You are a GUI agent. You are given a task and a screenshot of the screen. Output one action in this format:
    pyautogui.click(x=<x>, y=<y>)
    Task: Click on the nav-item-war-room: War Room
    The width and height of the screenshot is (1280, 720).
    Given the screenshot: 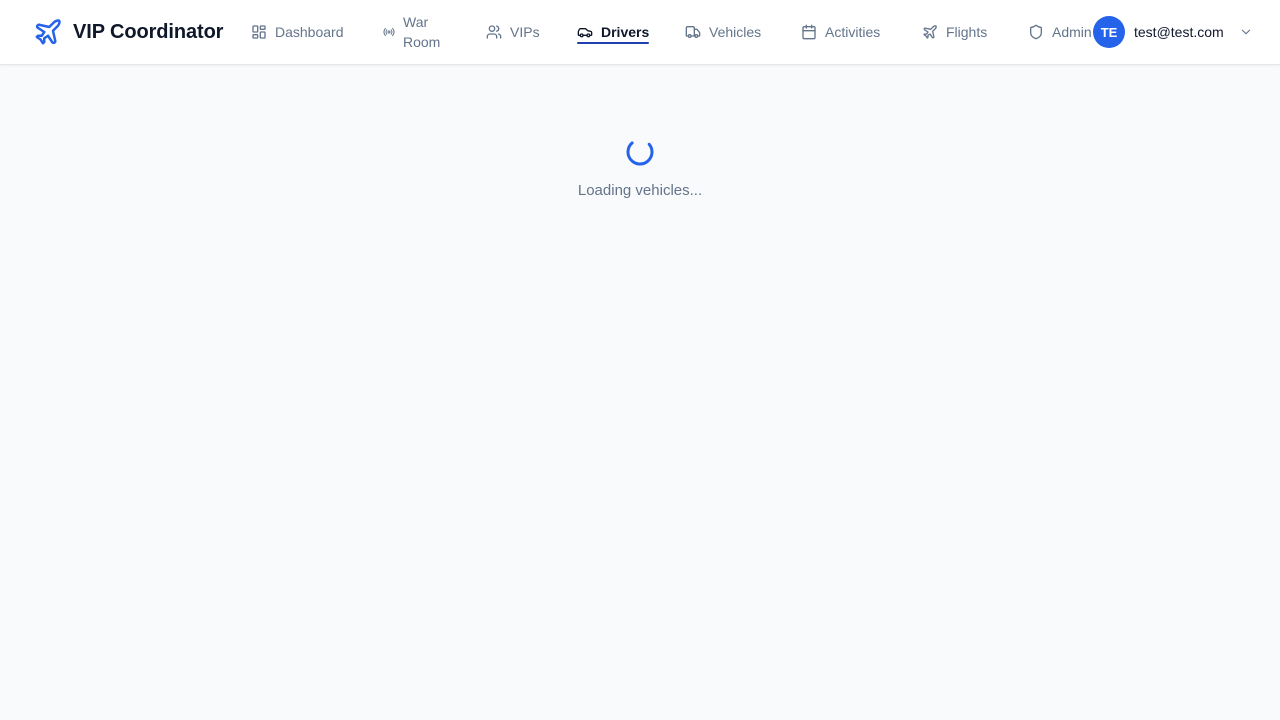 What is the action you would take?
    pyautogui.click(x=415, y=32)
    